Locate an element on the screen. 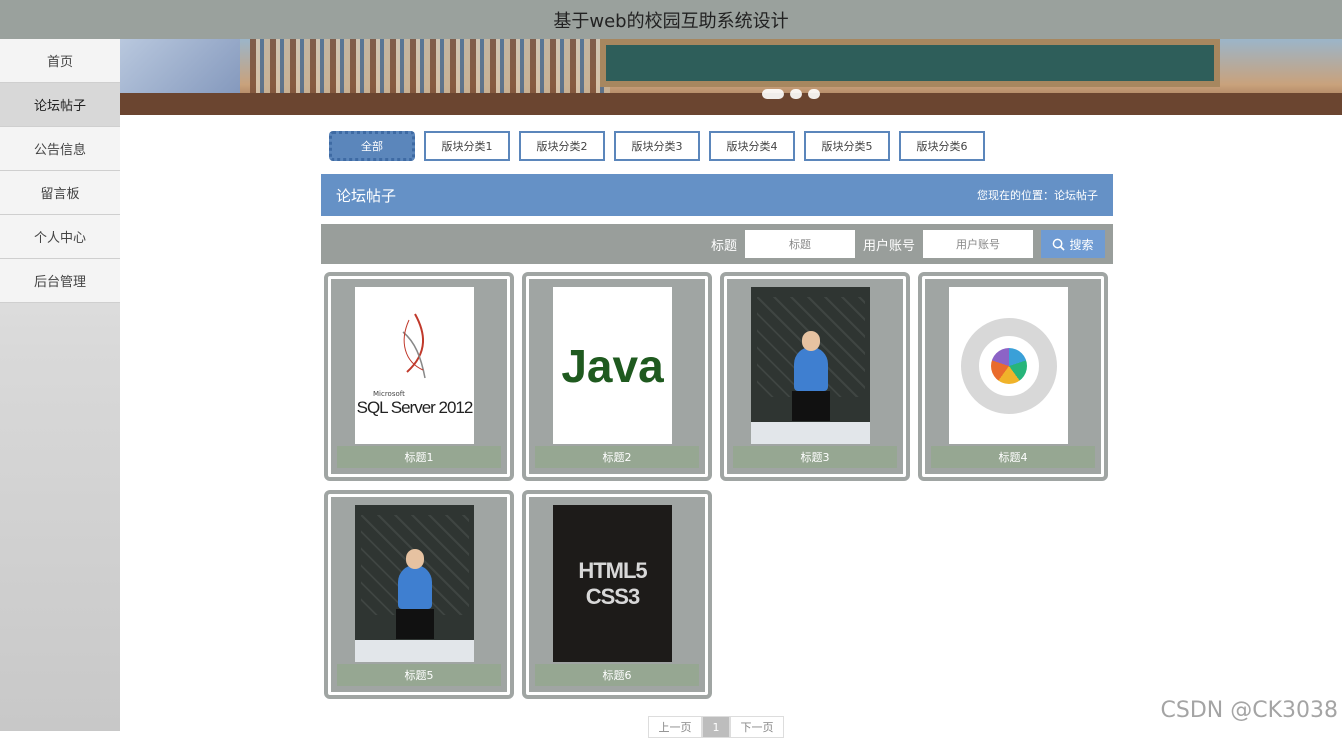 The height and width of the screenshot is (738, 1342). post-thumbnail: Microsoft SQL Server 2012 is located at coordinates (414, 365).